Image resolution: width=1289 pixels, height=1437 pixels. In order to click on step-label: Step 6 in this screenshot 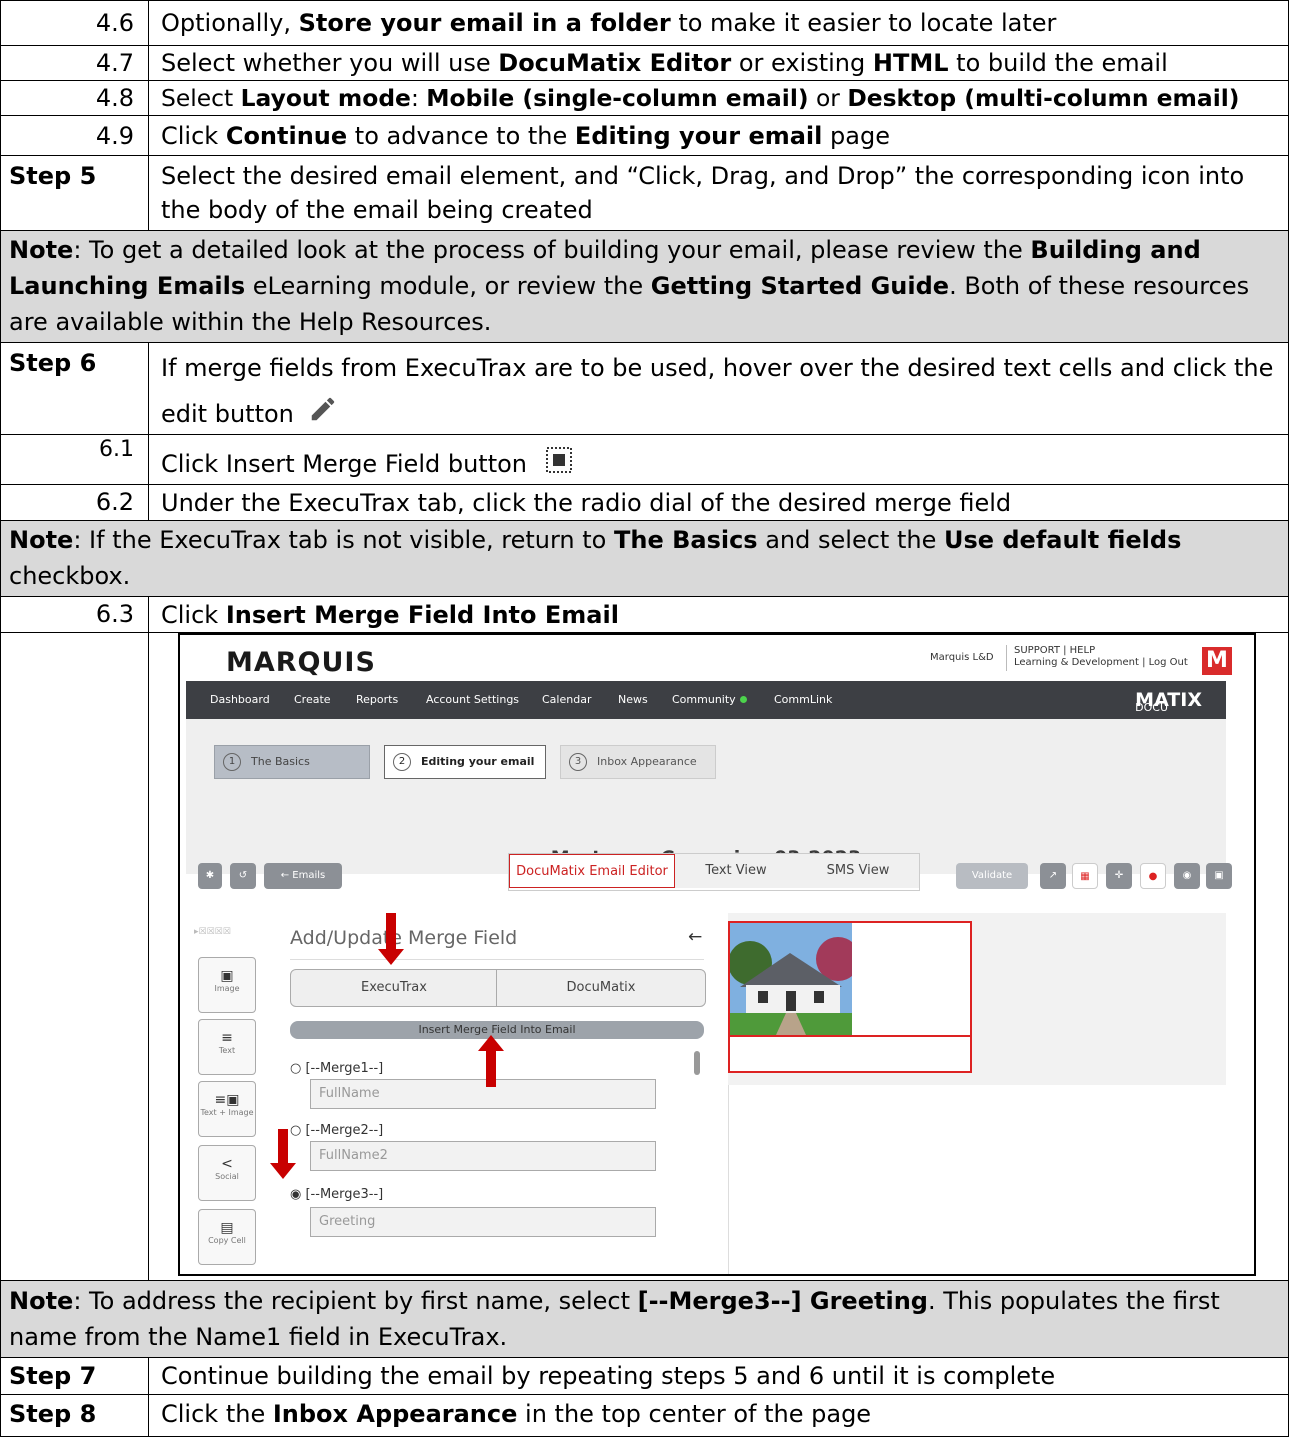, I will do `click(75, 388)`.